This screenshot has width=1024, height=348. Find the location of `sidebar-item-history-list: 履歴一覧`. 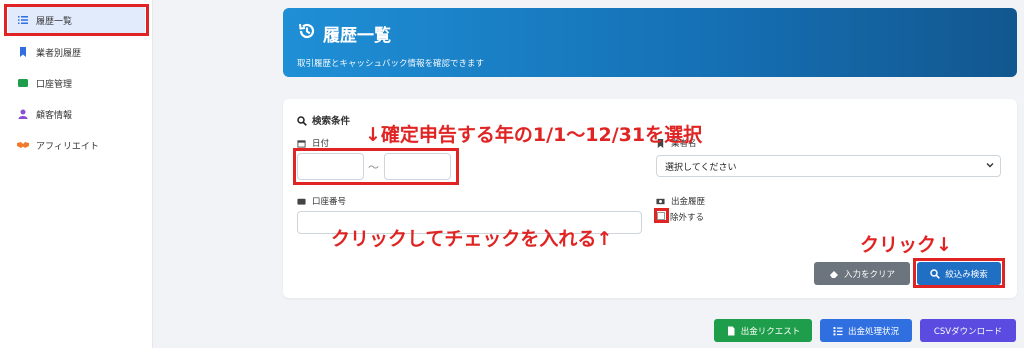

sidebar-item-history-list: 履歴一覧 is located at coordinates (76, 20).